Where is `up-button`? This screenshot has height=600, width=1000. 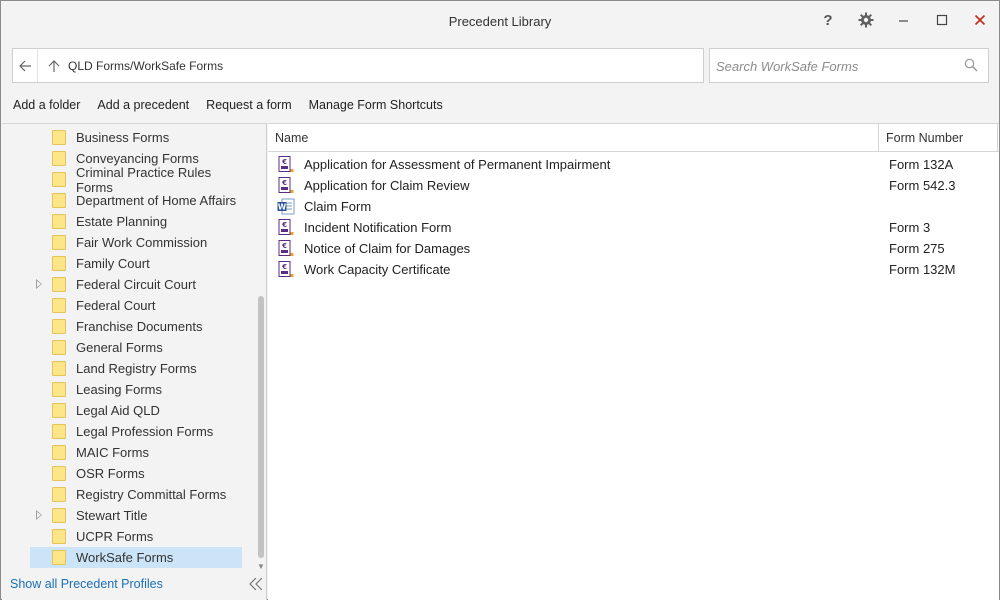
up-button is located at coordinates (54, 65).